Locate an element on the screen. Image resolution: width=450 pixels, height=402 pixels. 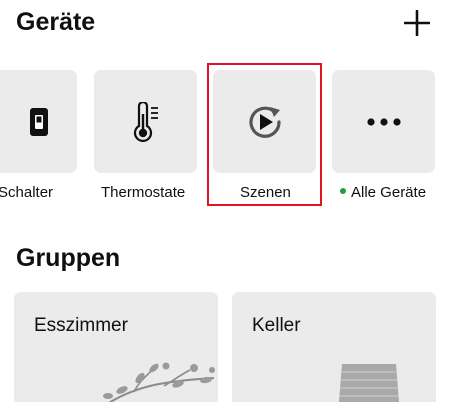
device-category-switches is located at coordinates (38, 121).